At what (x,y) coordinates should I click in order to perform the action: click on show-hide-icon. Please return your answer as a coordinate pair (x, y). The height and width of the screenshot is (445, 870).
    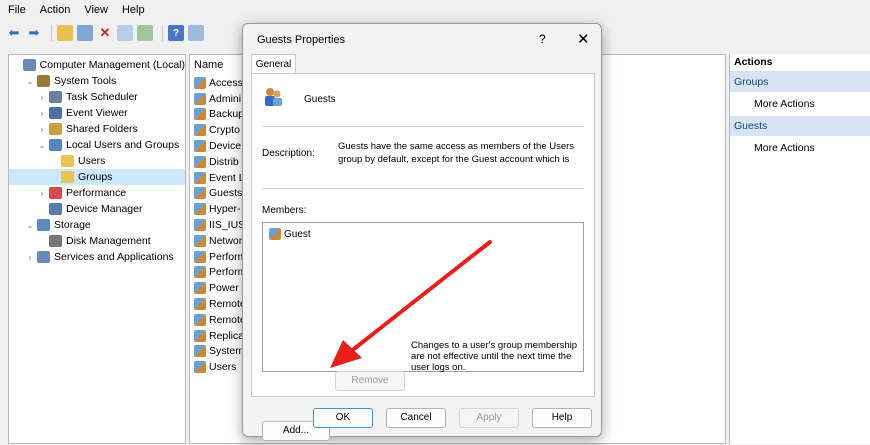
    Looking at the image, I should click on (196, 33).